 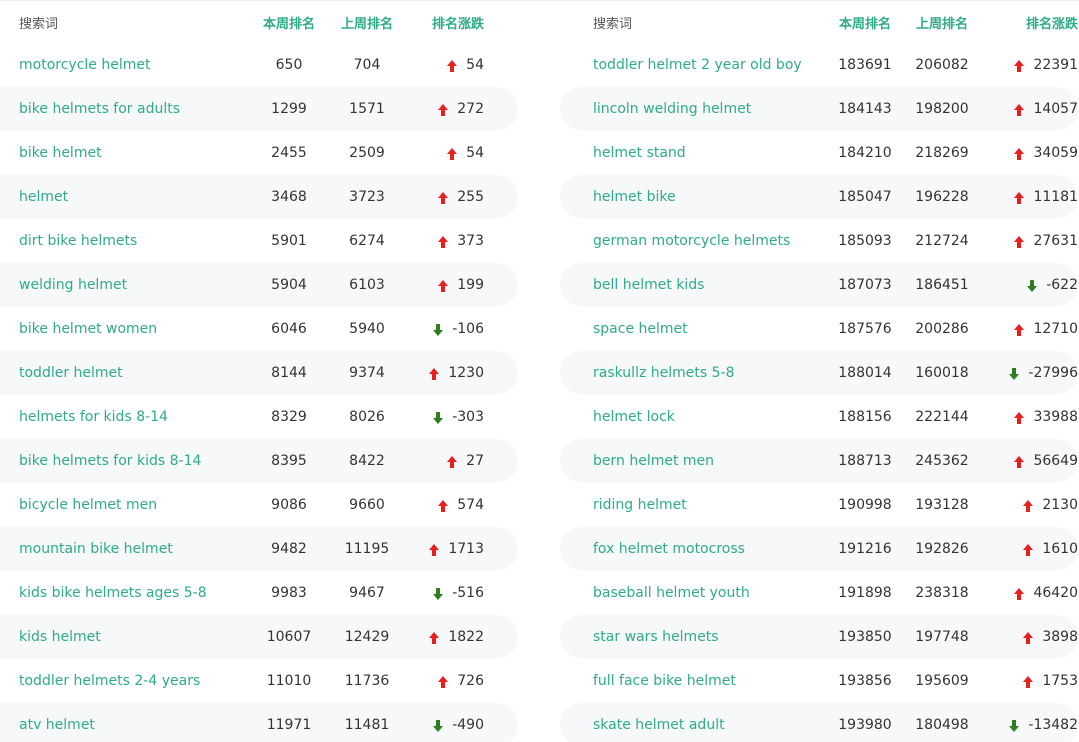 What do you see at coordinates (942, 725) in the screenshot?
I see `last-week-rank: 180498` at bounding box center [942, 725].